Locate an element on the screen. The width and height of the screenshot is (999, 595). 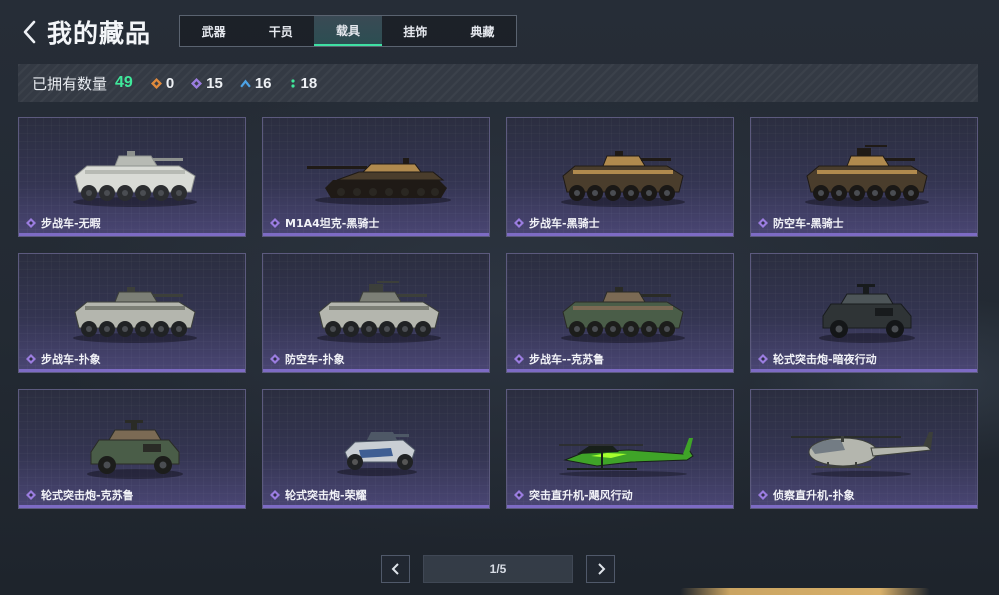
rarity-stat-value: 15 is located at coordinates (214, 83).